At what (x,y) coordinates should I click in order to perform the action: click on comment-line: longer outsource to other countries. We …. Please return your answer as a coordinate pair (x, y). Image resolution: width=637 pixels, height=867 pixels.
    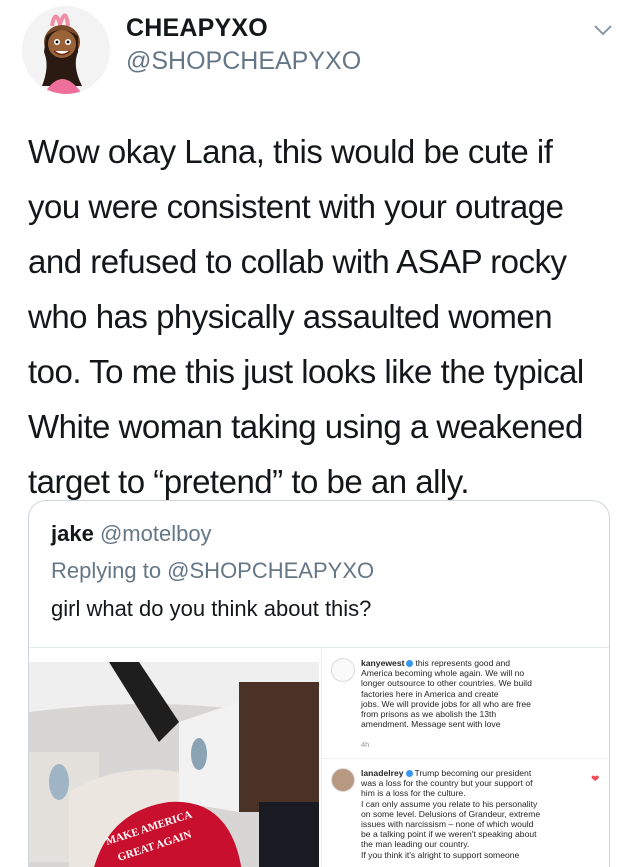
    Looking at the image, I should click on (446, 683).